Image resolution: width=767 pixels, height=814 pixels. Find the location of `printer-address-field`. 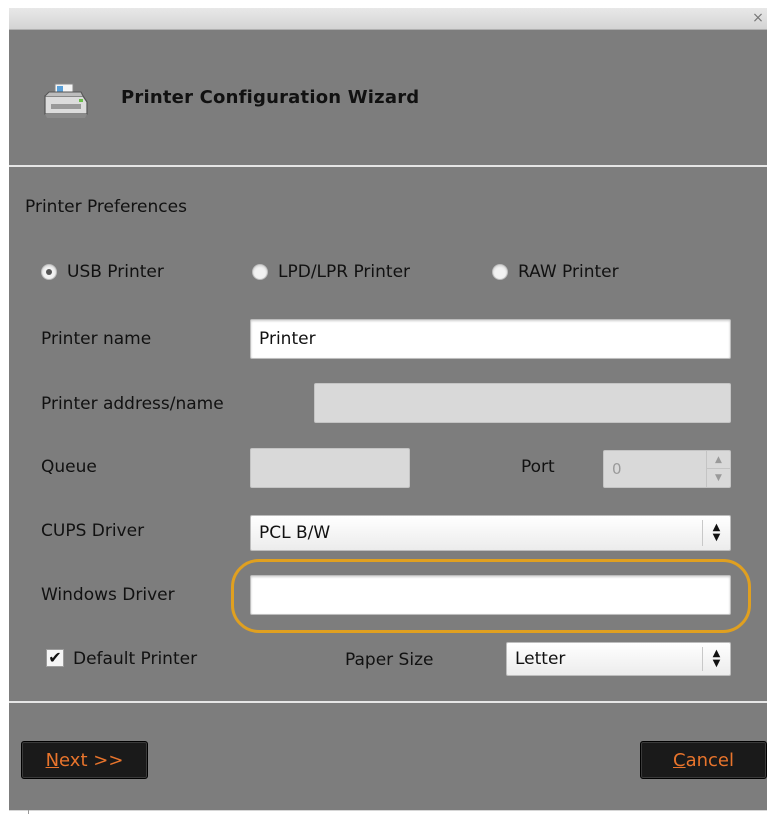

printer-address-field is located at coordinates (522, 403).